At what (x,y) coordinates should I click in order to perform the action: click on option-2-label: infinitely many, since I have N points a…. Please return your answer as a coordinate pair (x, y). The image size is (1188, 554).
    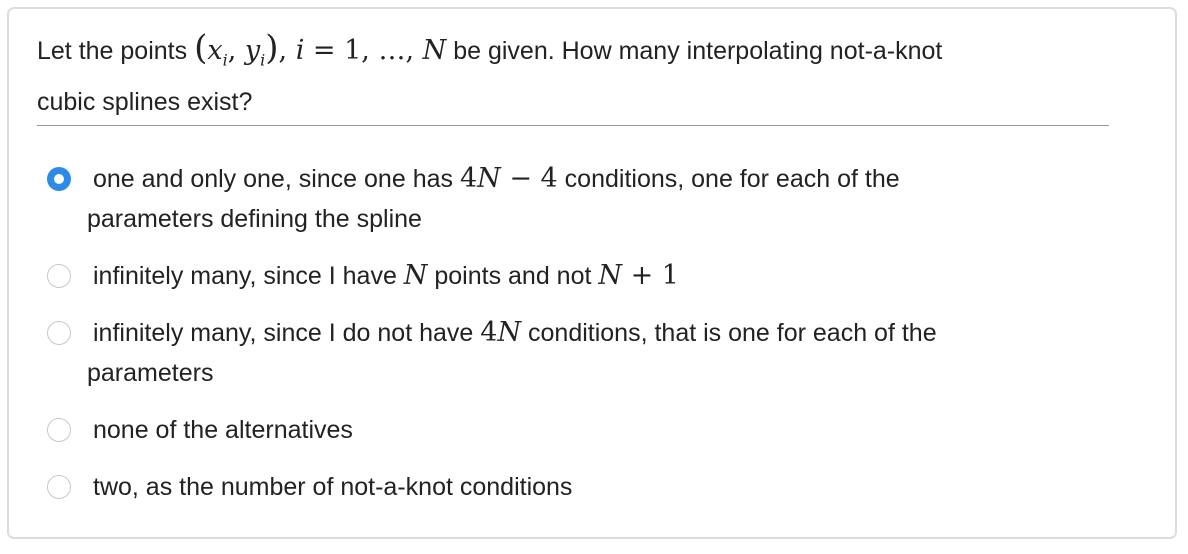
    Looking at the image, I should click on (386, 275).